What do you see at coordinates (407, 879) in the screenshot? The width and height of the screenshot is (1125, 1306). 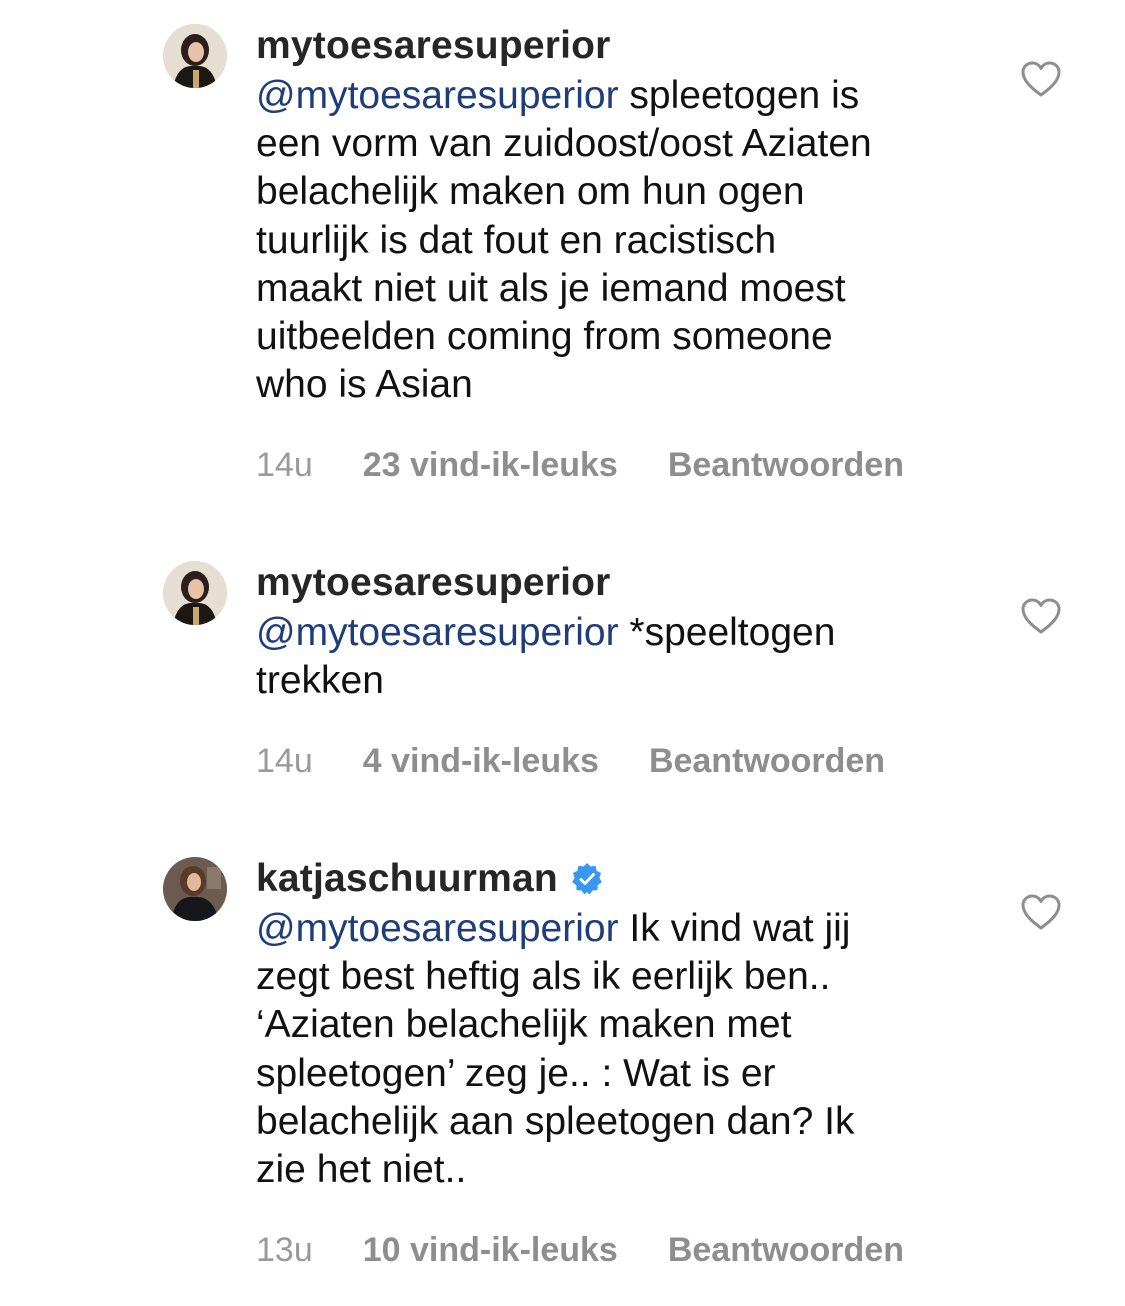 I see `username: katjaschuurman` at bounding box center [407, 879].